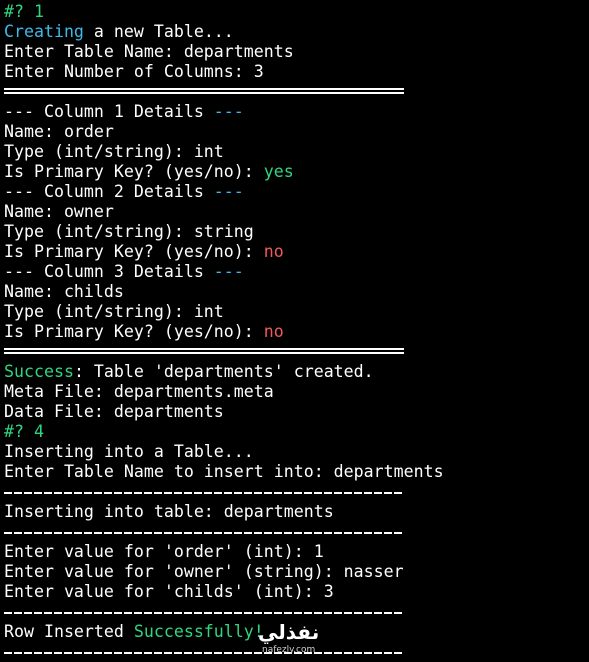 The width and height of the screenshot is (589, 662). What do you see at coordinates (59, 211) in the screenshot?
I see `column-name-line: Name: owner` at bounding box center [59, 211].